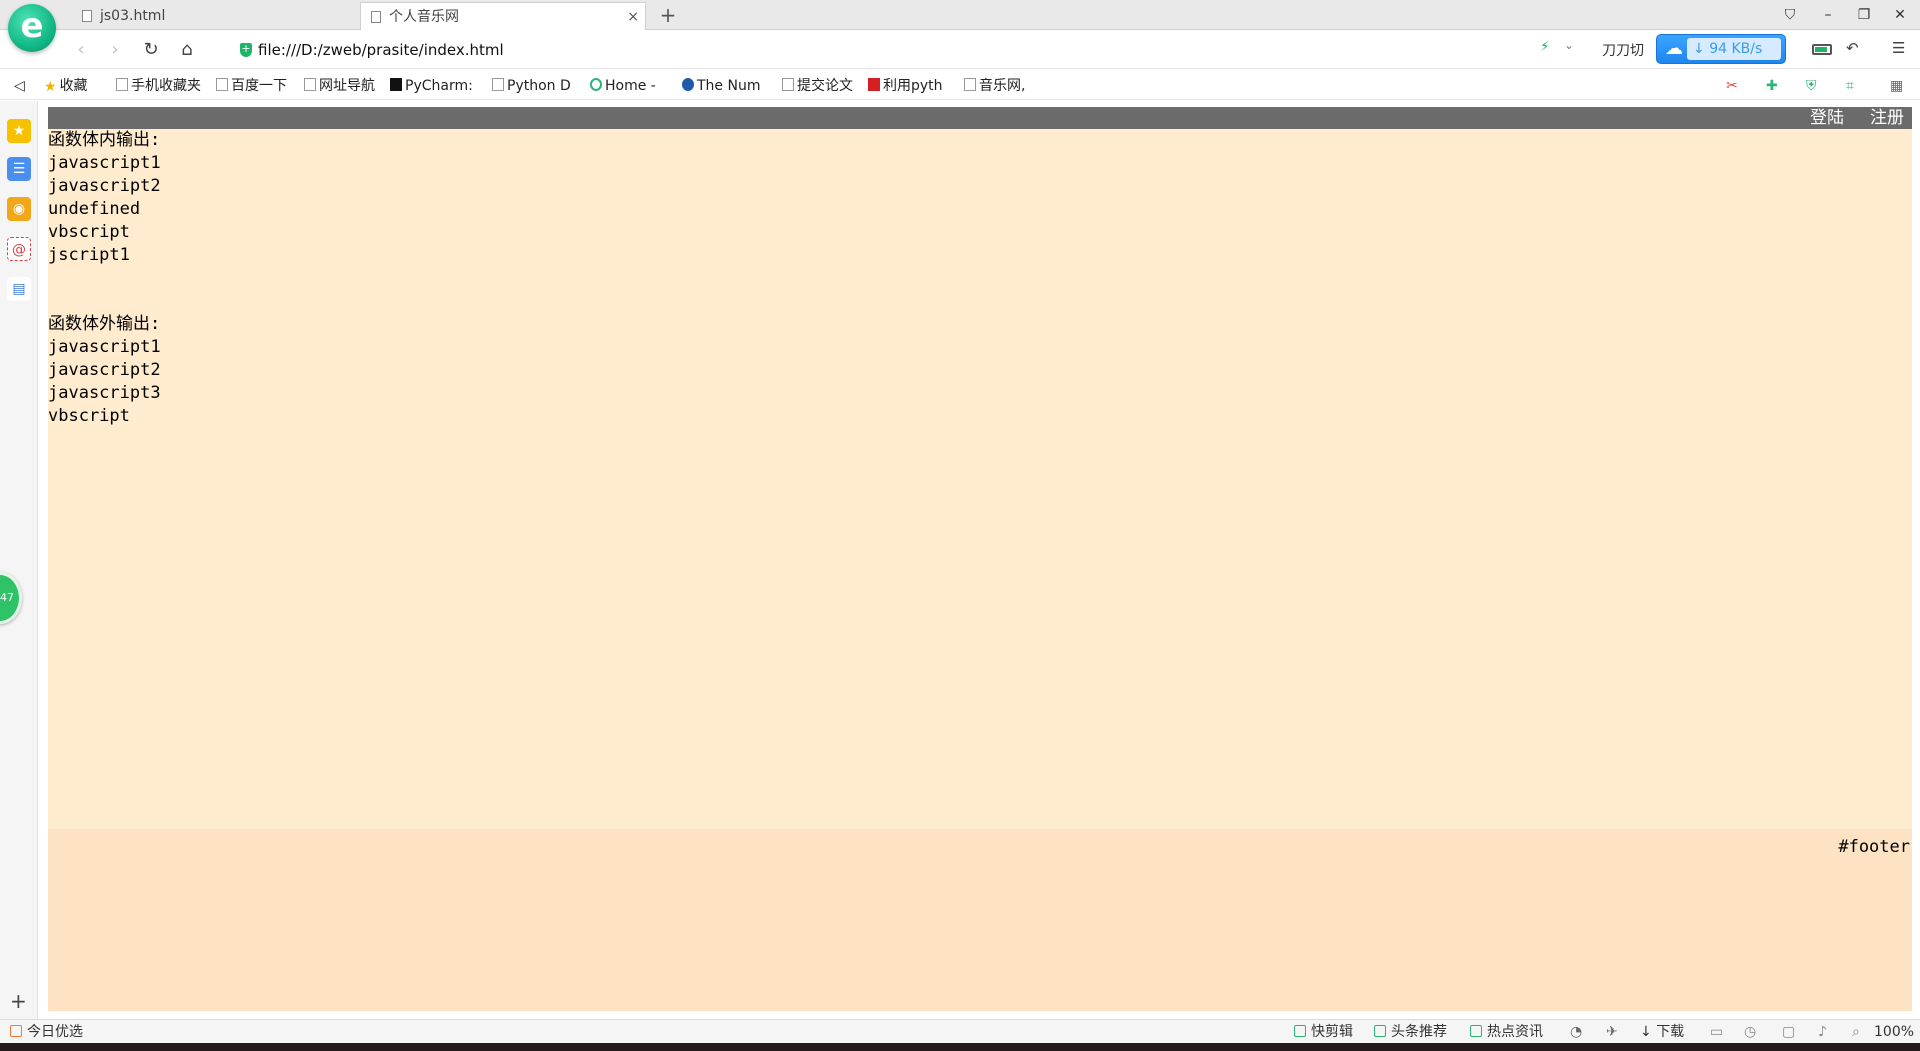  Describe the element at coordinates (439, 86) in the screenshot. I see `bookmark-label: PyCharm:` at that location.